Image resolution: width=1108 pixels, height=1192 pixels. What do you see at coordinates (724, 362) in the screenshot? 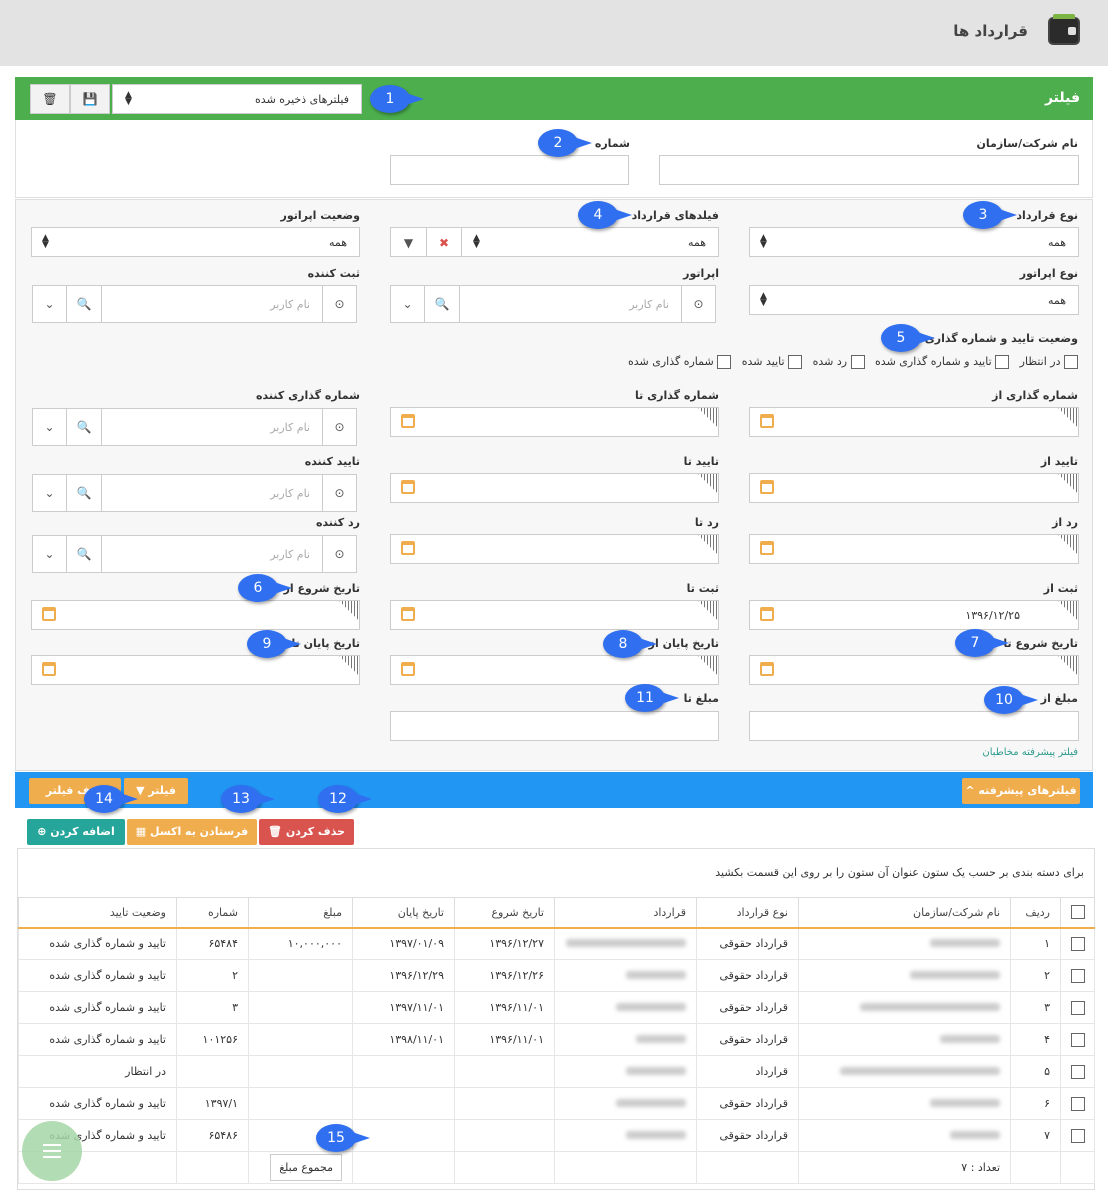
I see `checkbox-numbered` at bounding box center [724, 362].